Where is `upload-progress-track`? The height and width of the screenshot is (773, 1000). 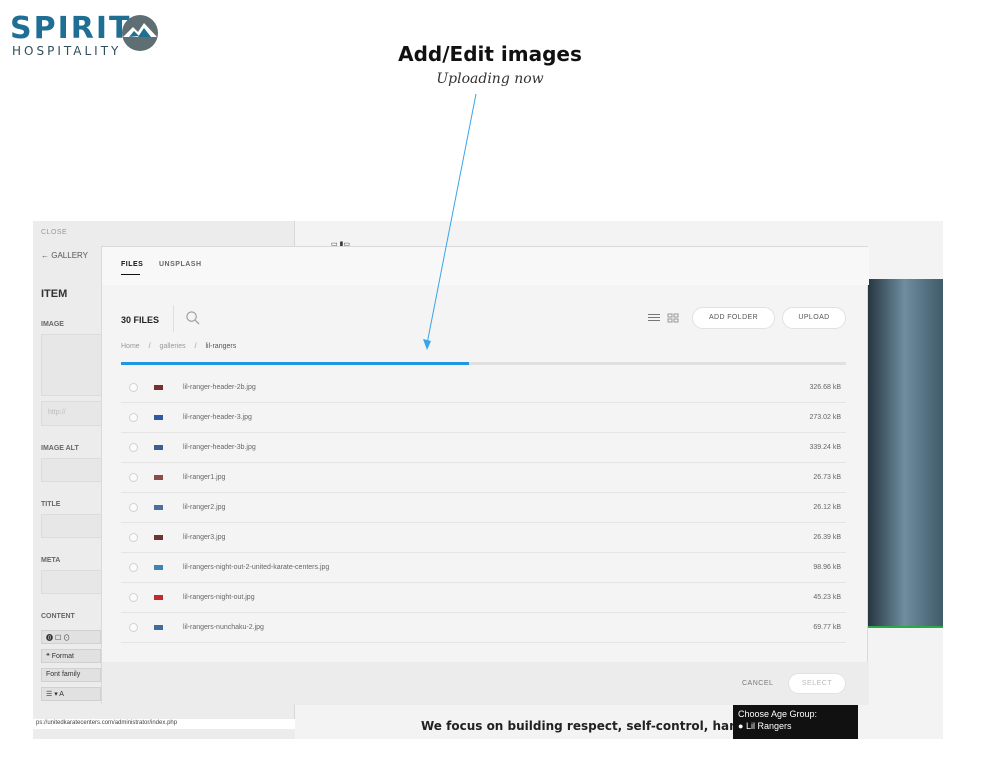
upload-progress-track is located at coordinates (483, 363).